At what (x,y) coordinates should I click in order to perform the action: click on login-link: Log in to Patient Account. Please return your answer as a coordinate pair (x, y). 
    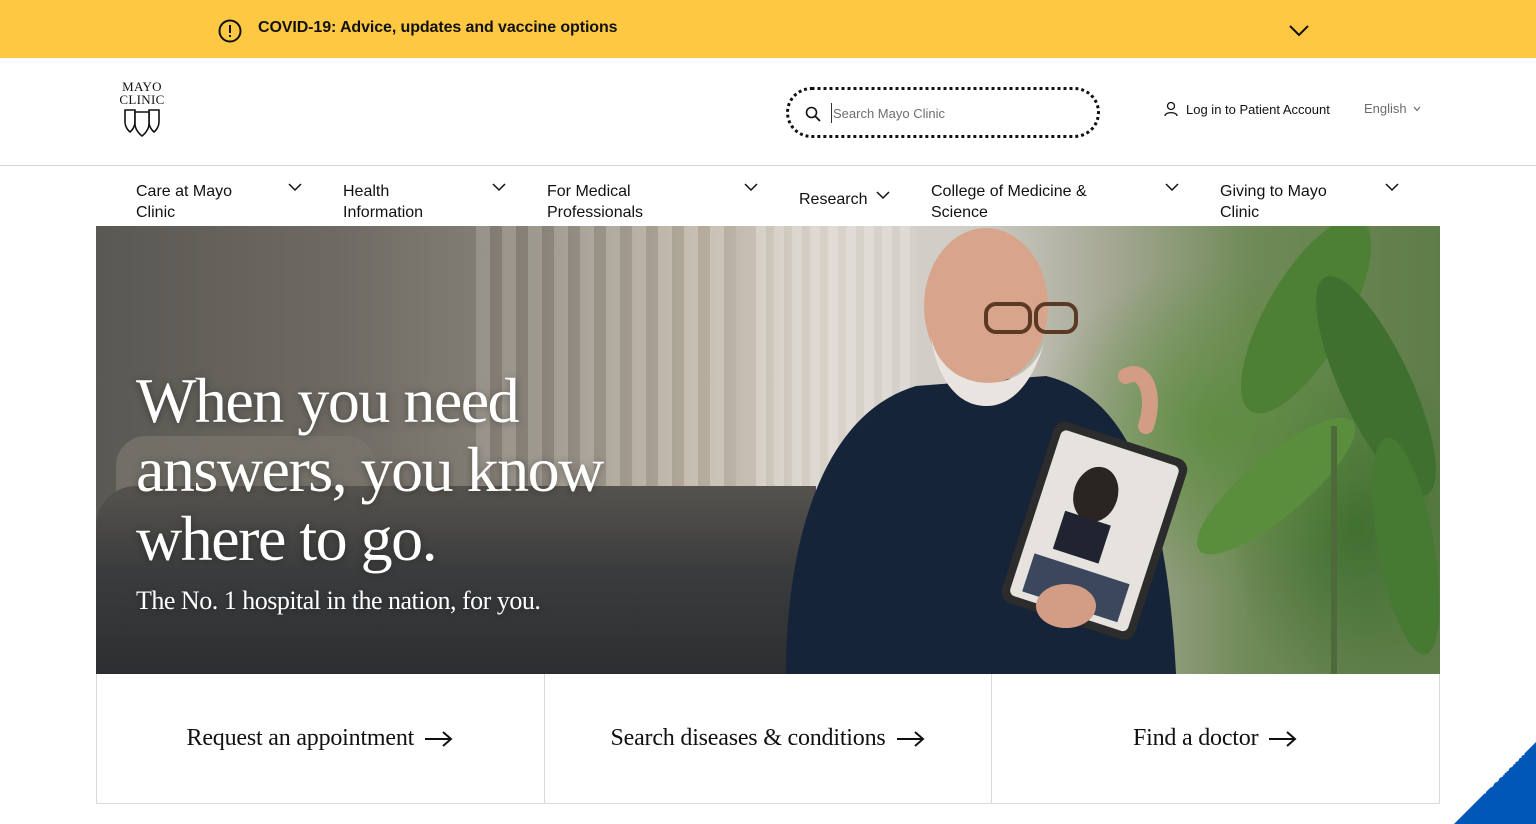
    Looking at the image, I should click on (1247, 109).